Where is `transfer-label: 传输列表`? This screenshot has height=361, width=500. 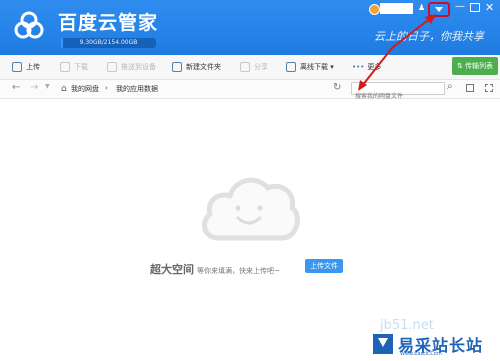 transfer-label: 传输列表 is located at coordinates (479, 66).